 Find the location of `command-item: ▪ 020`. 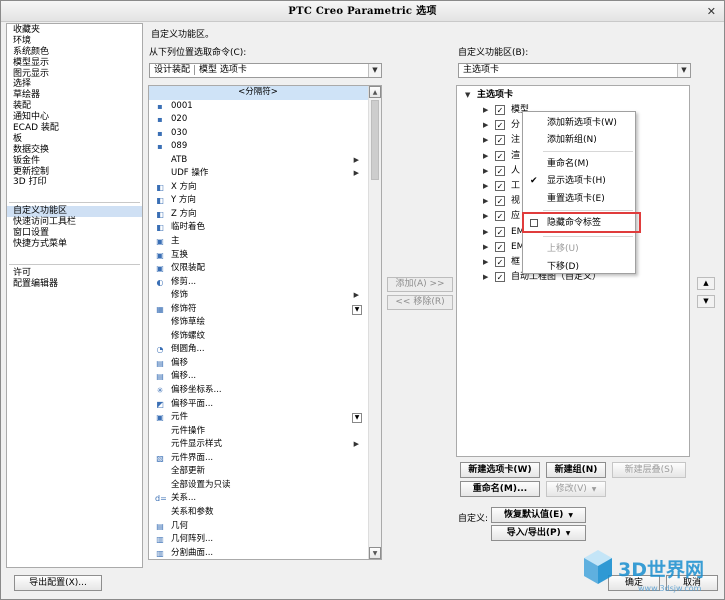

command-item: ▪ 020 is located at coordinates (265, 120).